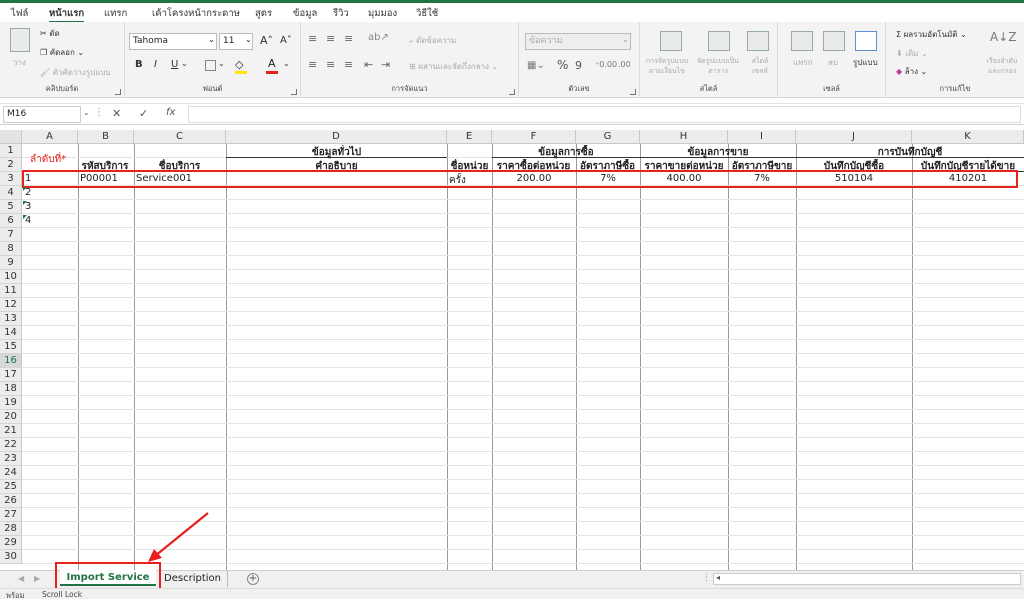 This screenshot has width=1024, height=602. What do you see at coordinates (385, 64) in the screenshot?
I see `increase-indent-icon: ⇥` at bounding box center [385, 64].